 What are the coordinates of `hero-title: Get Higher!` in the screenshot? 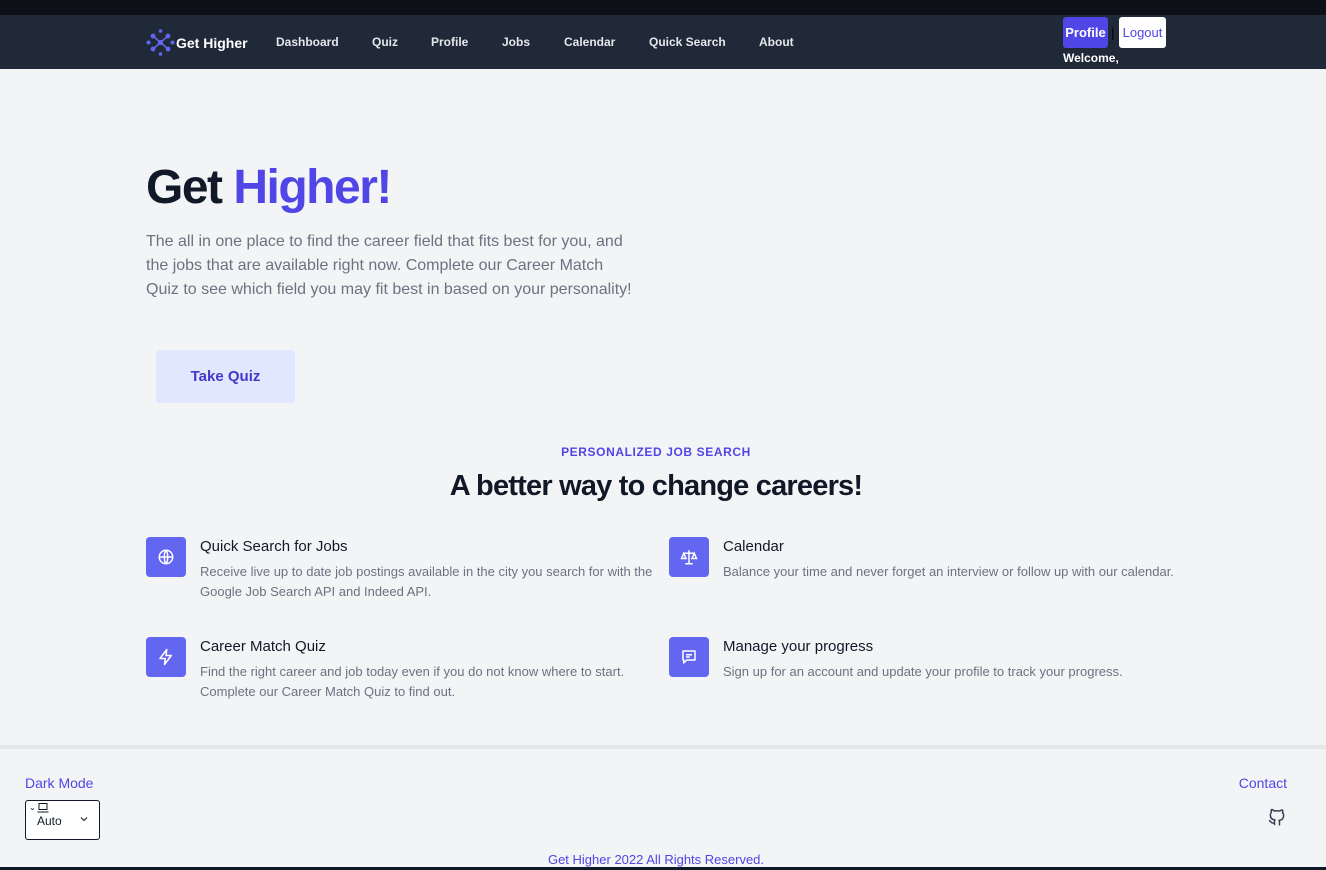 It's located at (269, 187).